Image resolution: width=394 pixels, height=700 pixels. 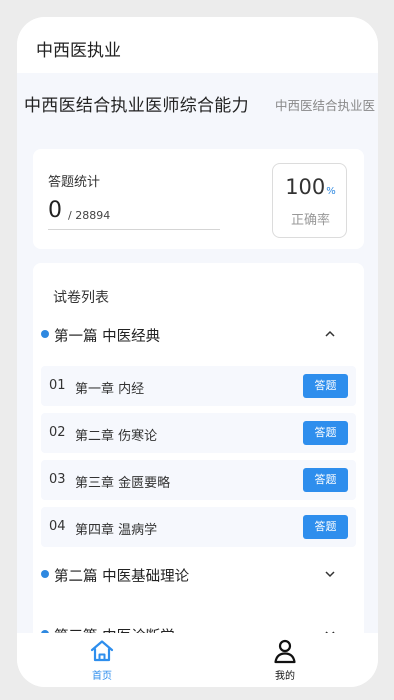 What do you see at coordinates (116, 436) in the screenshot?
I see `chapter-name: 第二章 伤寒论` at bounding box center [116, 436].